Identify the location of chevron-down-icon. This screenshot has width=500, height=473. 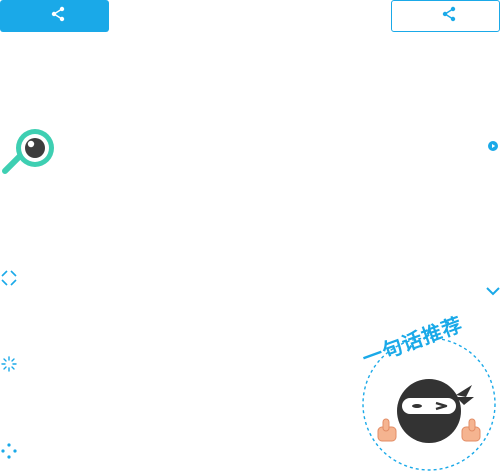
(493, 291).